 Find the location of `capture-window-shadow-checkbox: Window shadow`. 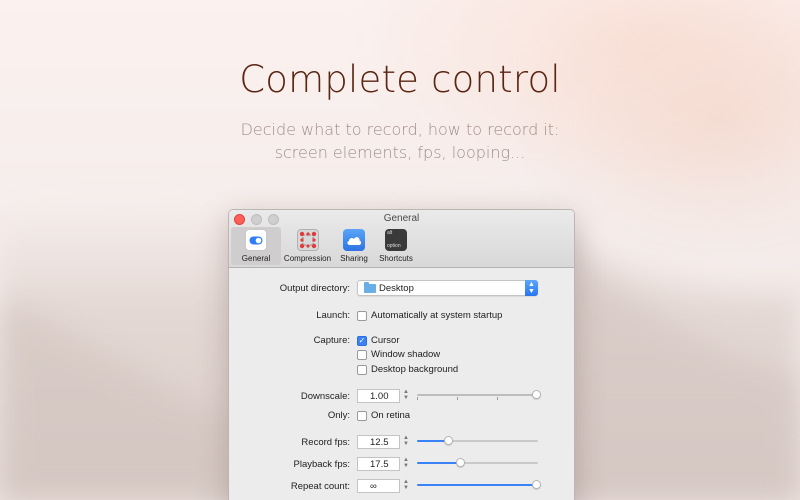

capture-window-shadow-checkbox: Window shadow is located at coordinates (398, 354).